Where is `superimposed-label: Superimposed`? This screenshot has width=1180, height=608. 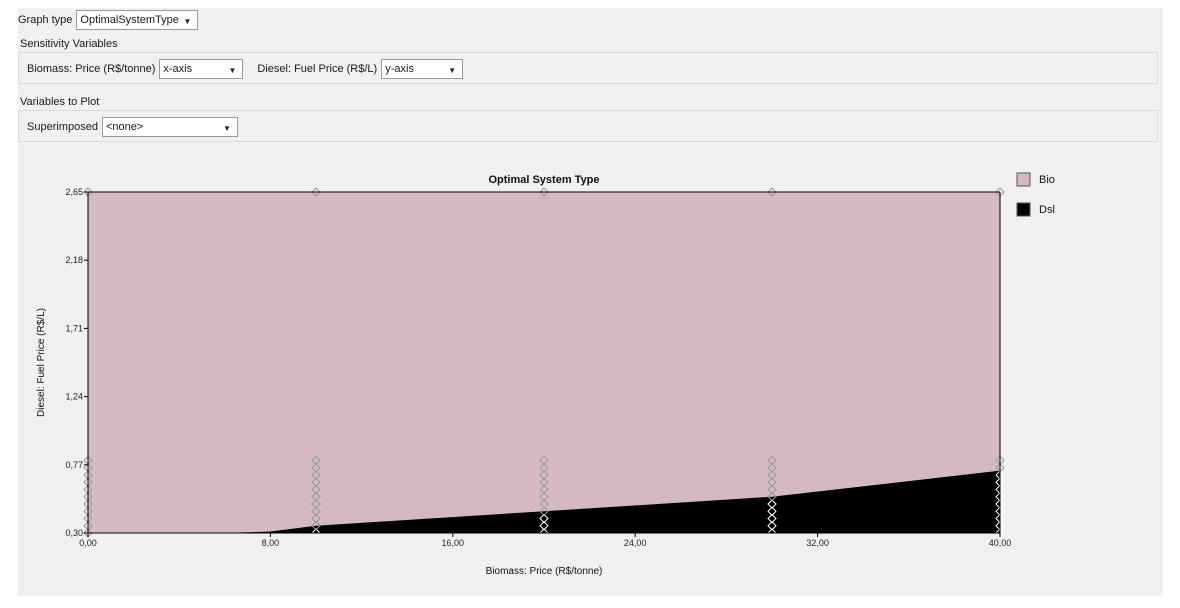 superimposed-label: Superimposed is located at coordinates (62, 127).